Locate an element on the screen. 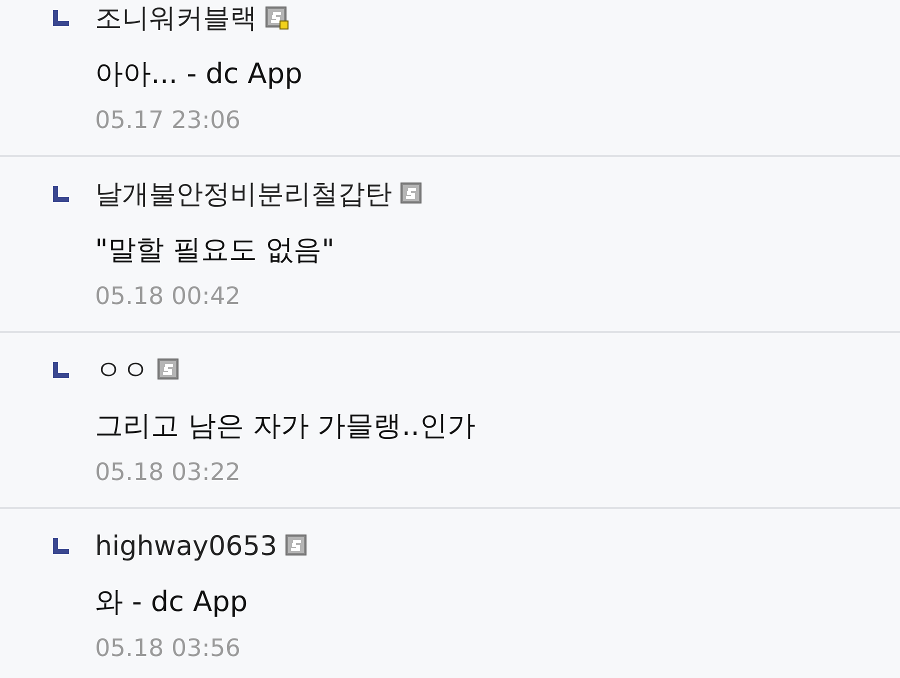 The image size is (900, 678). author-name: highway0653 is located at coordinates (186, 546).